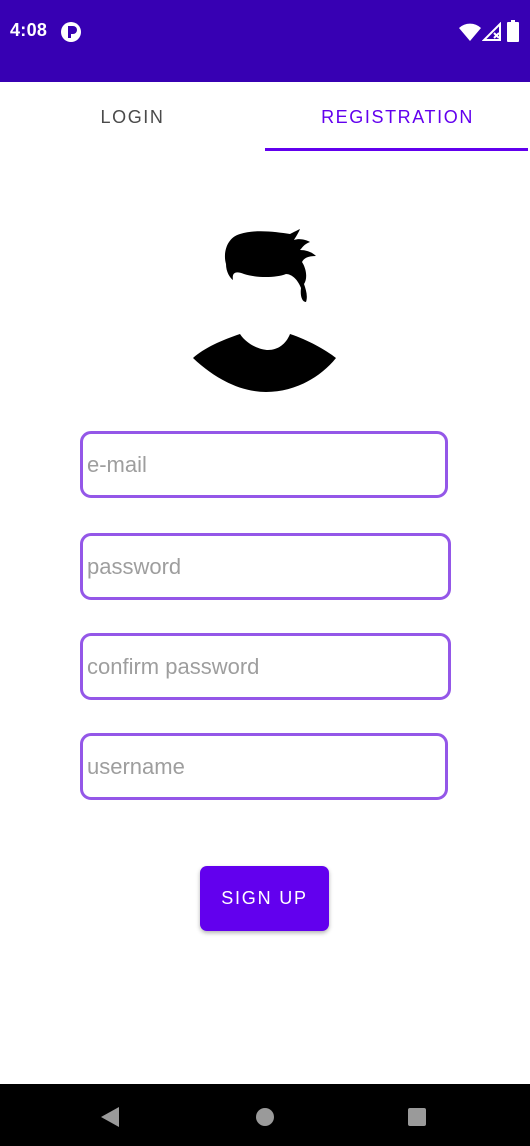 The height and width of the screenshot is (1146, 530). I want to click on sign-up-button: SIGN UP, so click(264, 898).